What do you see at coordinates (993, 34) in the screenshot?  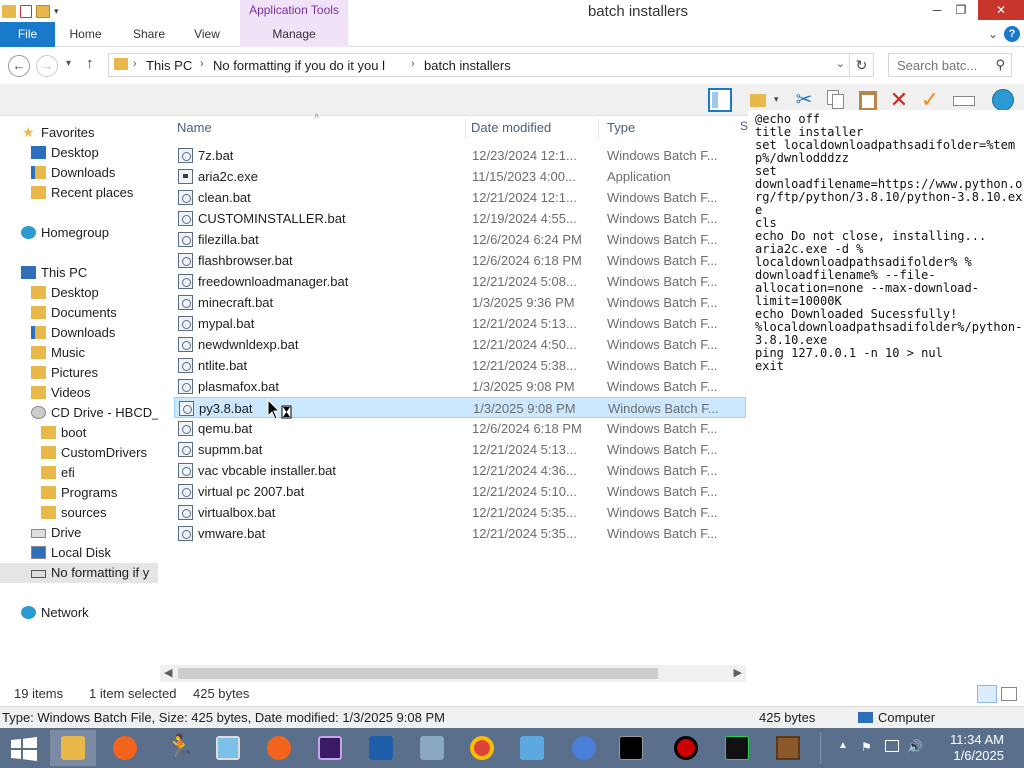 I see `chevron-down-icon: ⌄` at bounding box center [993, 34].